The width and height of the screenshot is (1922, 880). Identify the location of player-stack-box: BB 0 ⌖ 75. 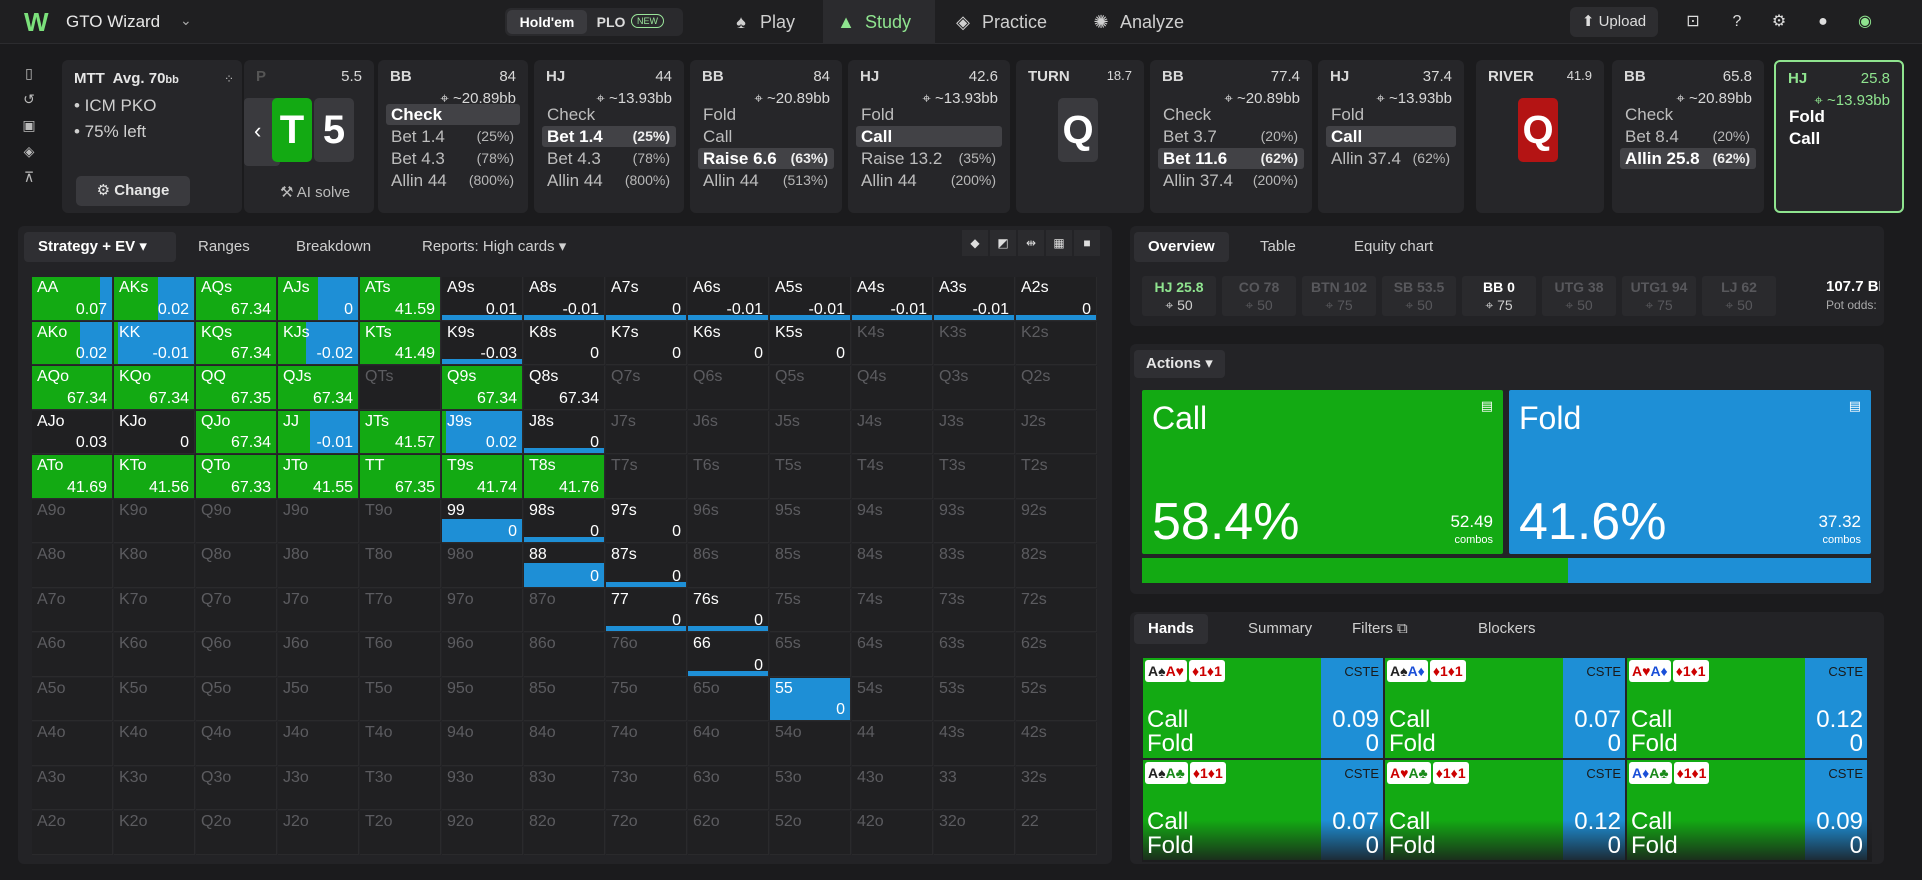
(1499, 296).